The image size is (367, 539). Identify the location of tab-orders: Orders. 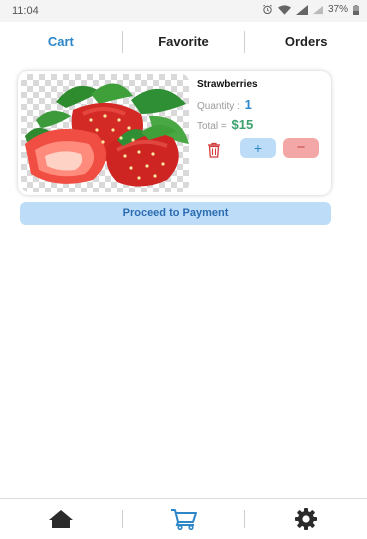
(306, 42).